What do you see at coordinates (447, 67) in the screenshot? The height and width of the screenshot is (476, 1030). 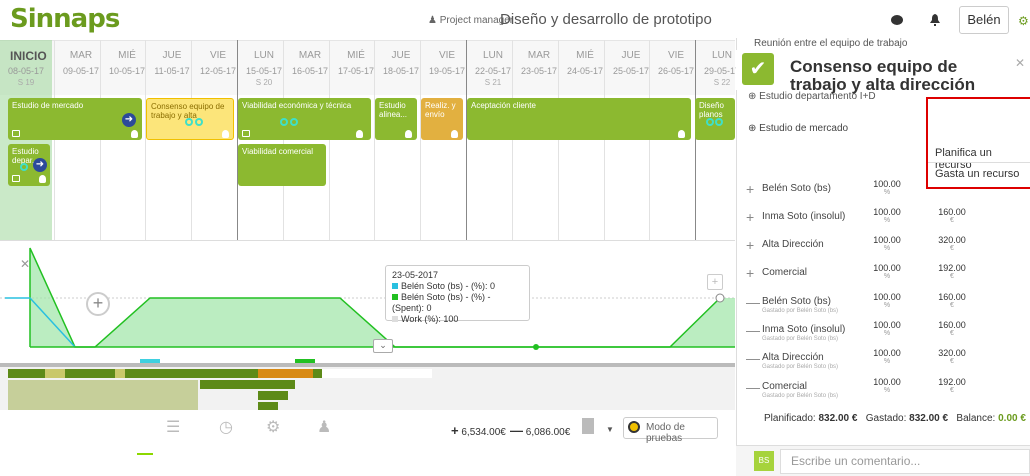 I see `calendar-day: VIE 19-05-17` at bounding box center [447, 67].